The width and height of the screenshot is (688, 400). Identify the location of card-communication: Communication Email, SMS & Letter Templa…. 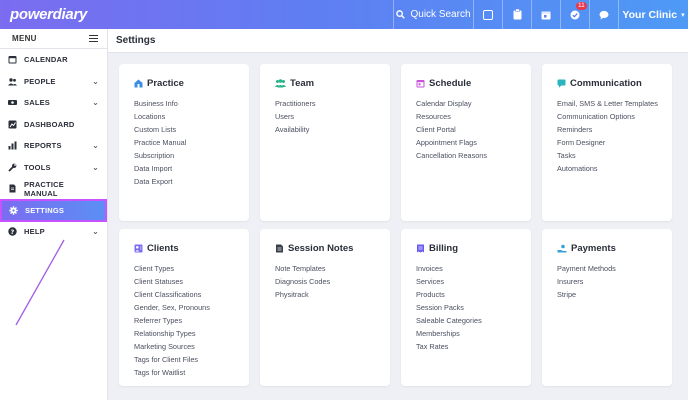
(607, 142).